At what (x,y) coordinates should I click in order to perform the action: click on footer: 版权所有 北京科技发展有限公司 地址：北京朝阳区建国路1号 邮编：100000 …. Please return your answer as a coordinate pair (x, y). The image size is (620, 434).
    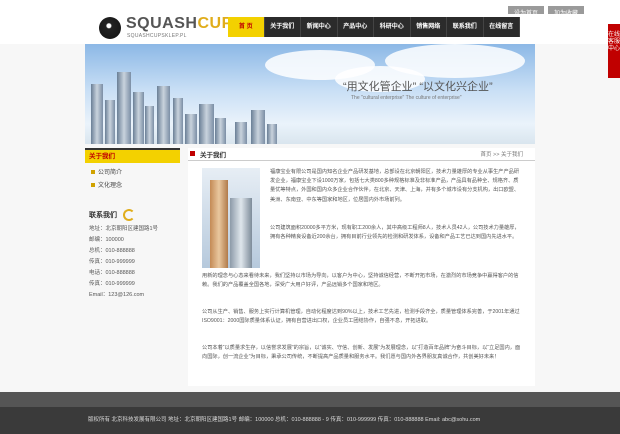
    Looking at the image, I should click on (310, 420).